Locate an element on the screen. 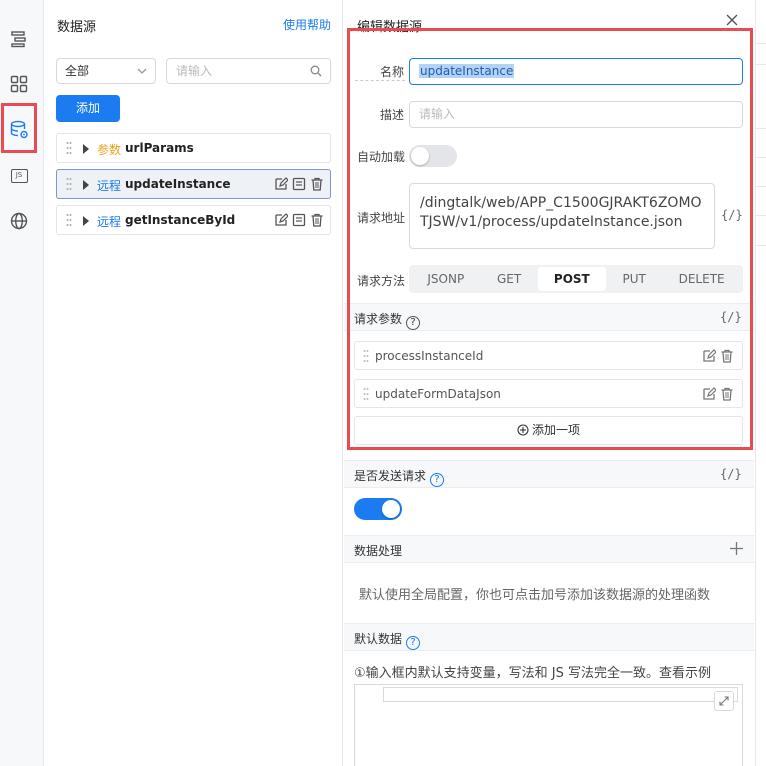 Image resolution: width=766 pixels, height=766 pixels. close-icon is located at coordinates (732, 20).